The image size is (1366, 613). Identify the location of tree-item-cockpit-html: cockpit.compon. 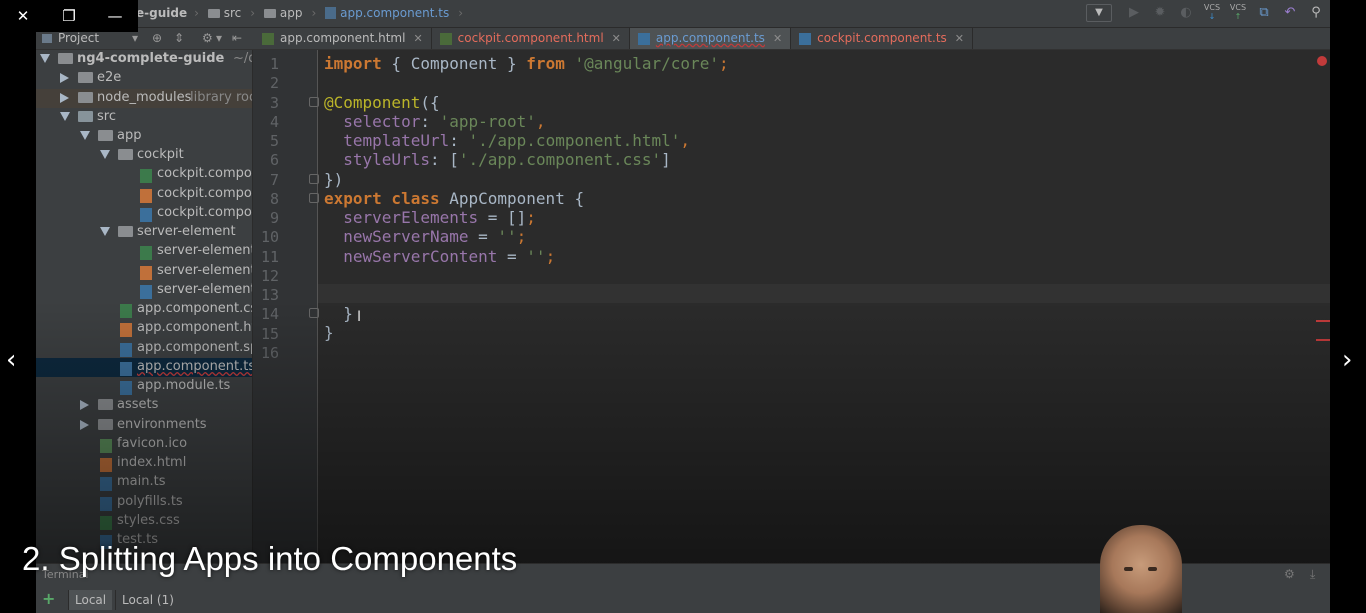
(144, 194).